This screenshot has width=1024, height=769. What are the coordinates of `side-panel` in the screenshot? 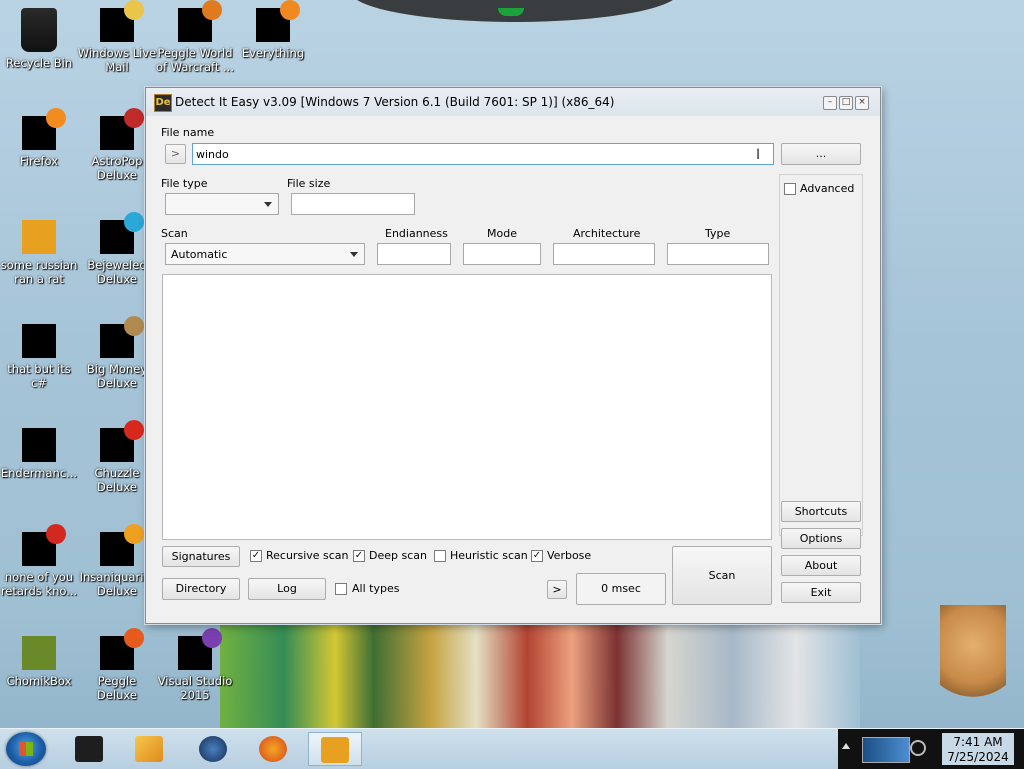 It's located at (821, 355).